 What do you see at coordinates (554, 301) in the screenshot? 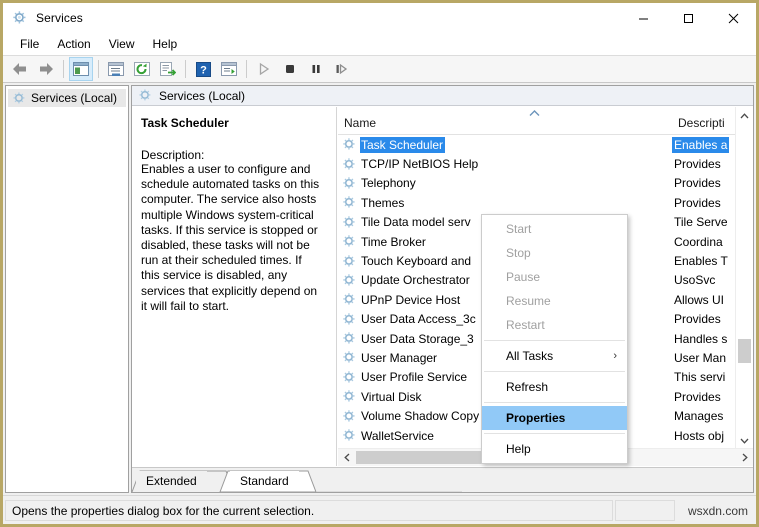
I see `context-menu-item-resume: Resume` at bounding box center [554, 301].